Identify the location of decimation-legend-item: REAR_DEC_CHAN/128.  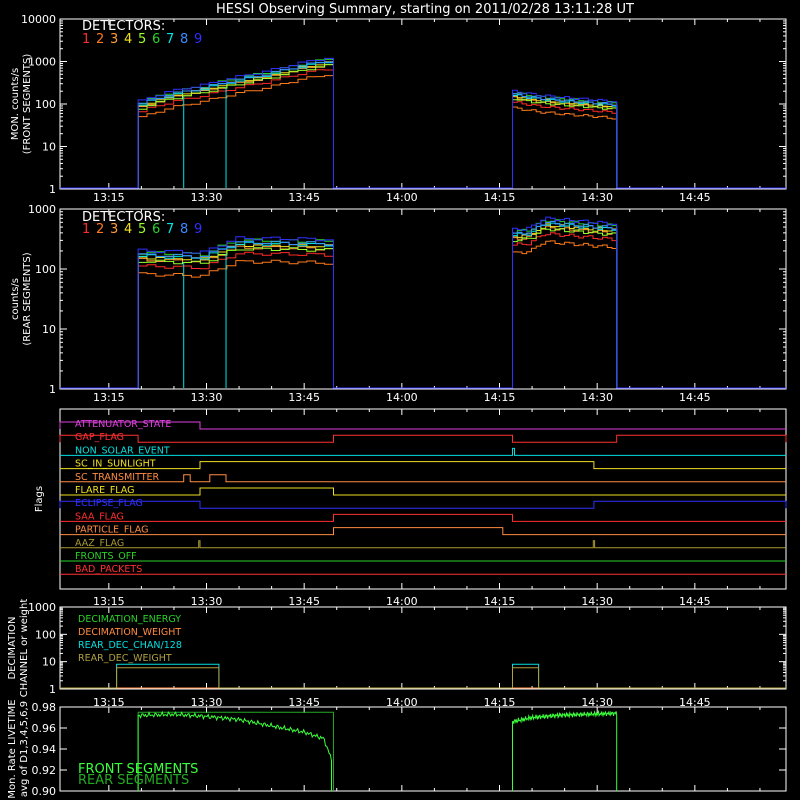
(130, 645).